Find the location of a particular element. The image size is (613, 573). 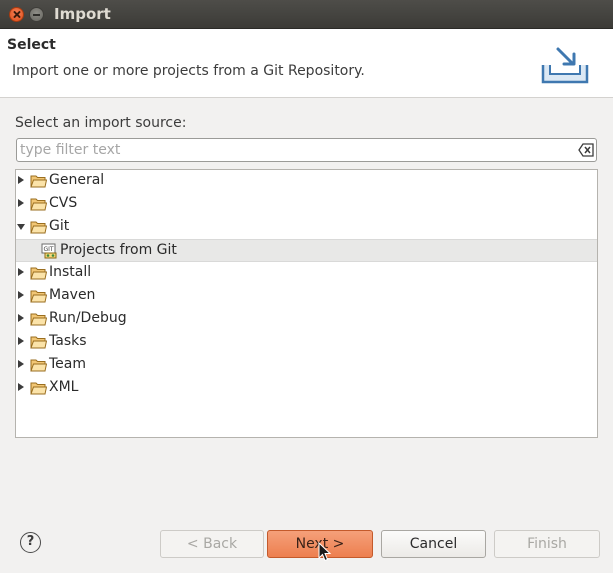

tree-item-label: Run/Debug is located at coordinates (88, 318).